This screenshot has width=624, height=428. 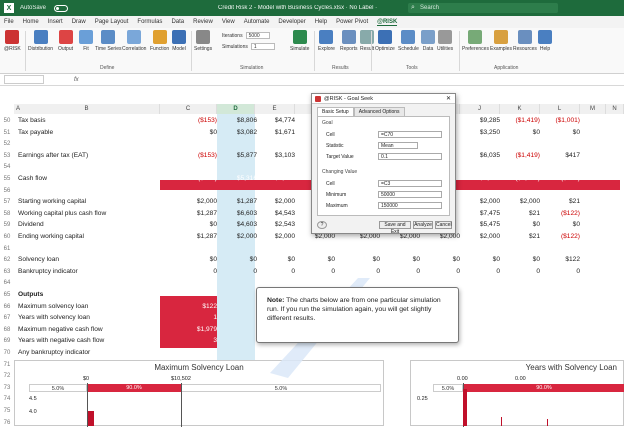 I want to click on statistic-select: Mean, so click(x=398, y=145).